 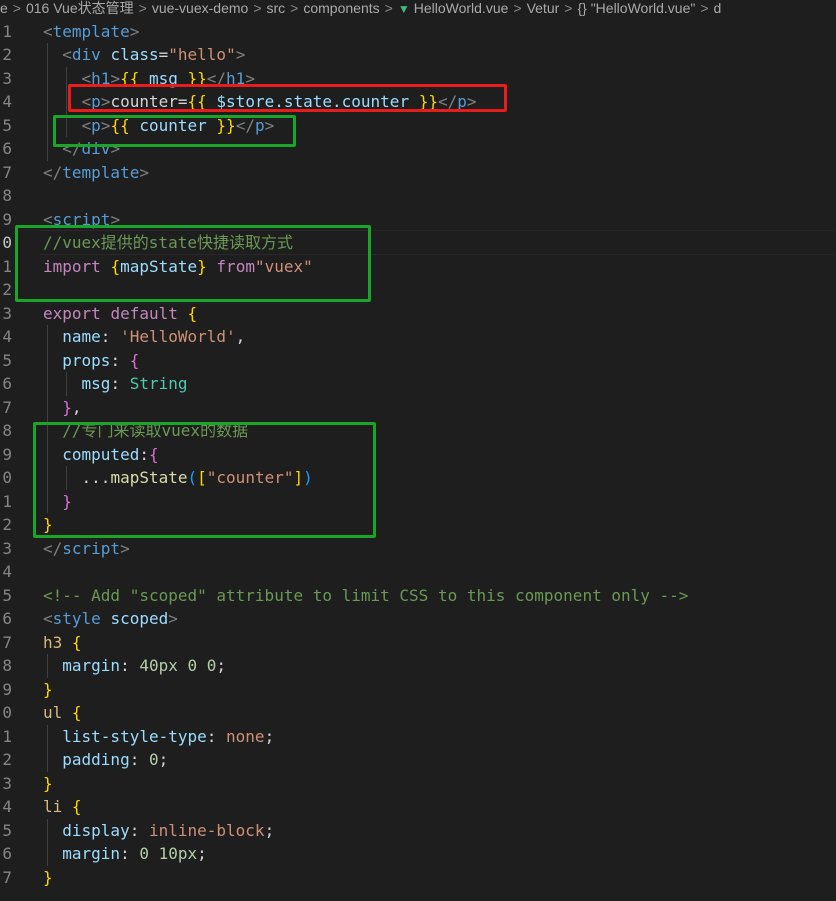 What do you see at coordinates (418, 760) in the screenshot?
I see `code-line: 2 padding: 0;` at bounding box center [418, 760].